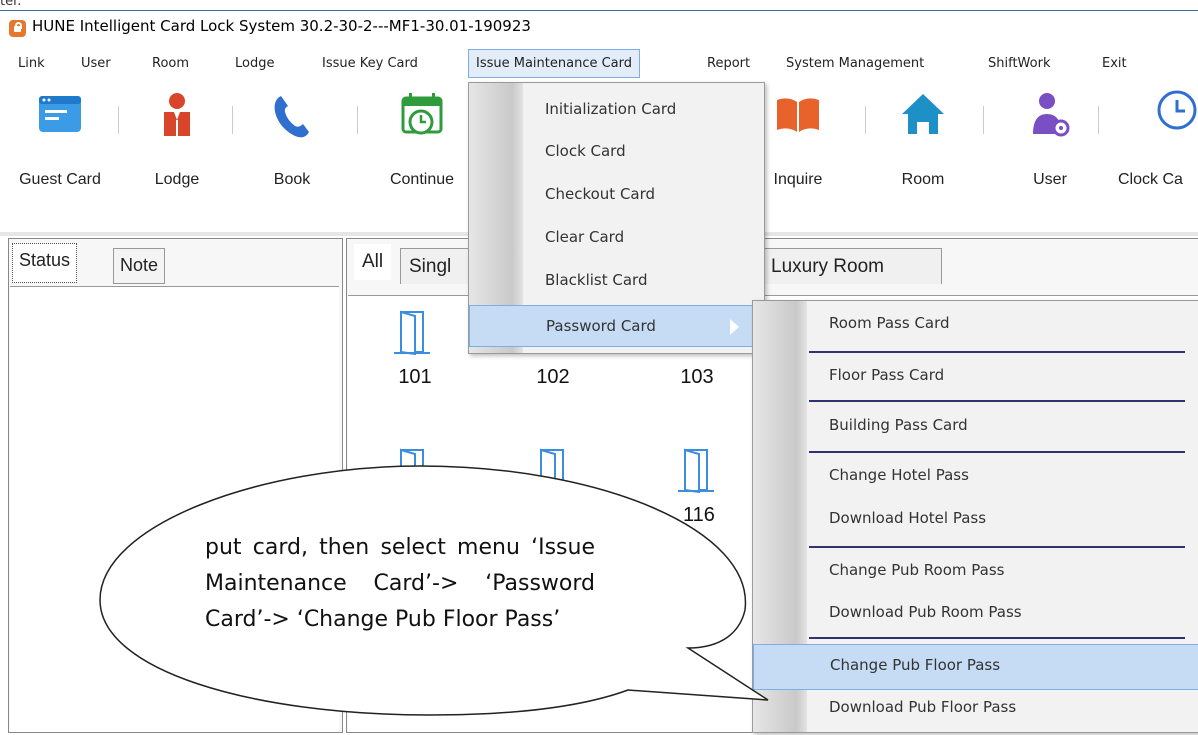  What do you see at coordinates (139, 266) in the screenshot?
I see `tab-note: Note` at bounding box center [139, 266].